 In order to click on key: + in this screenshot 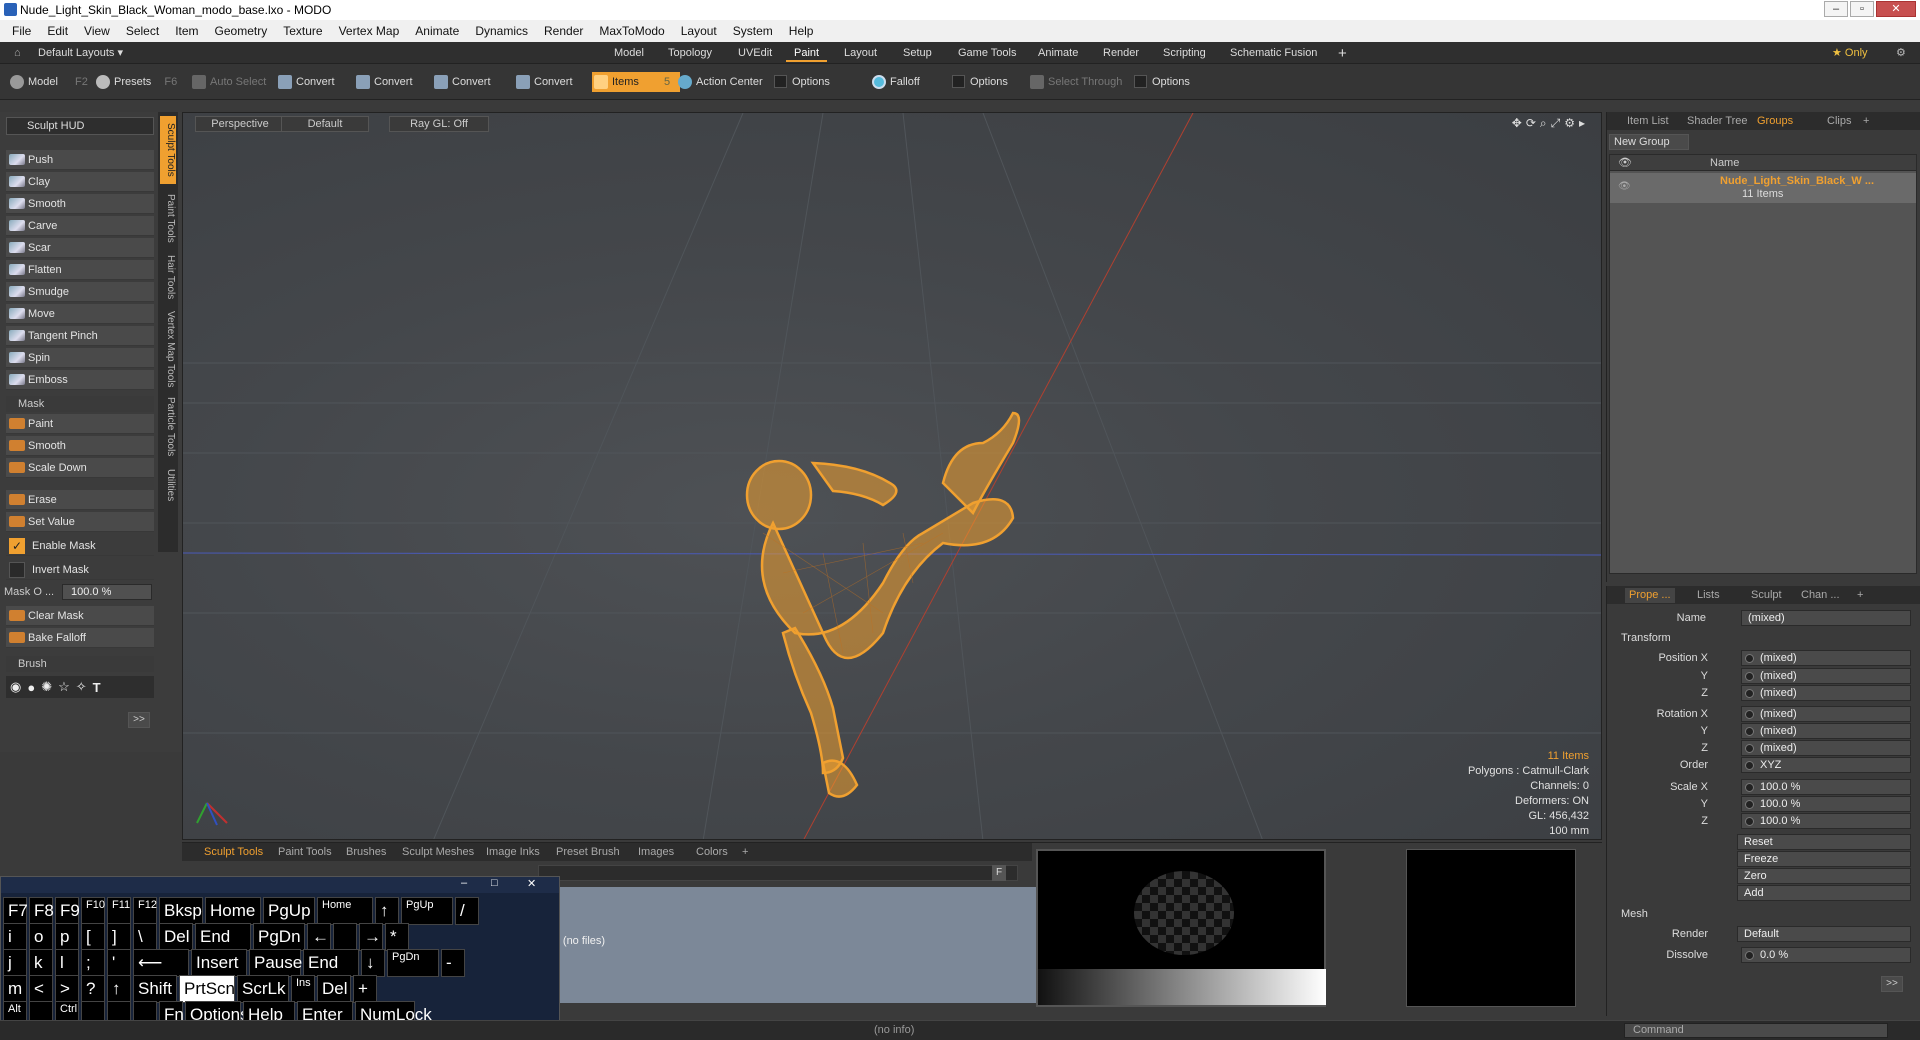, I will do `click(365, 989)`.